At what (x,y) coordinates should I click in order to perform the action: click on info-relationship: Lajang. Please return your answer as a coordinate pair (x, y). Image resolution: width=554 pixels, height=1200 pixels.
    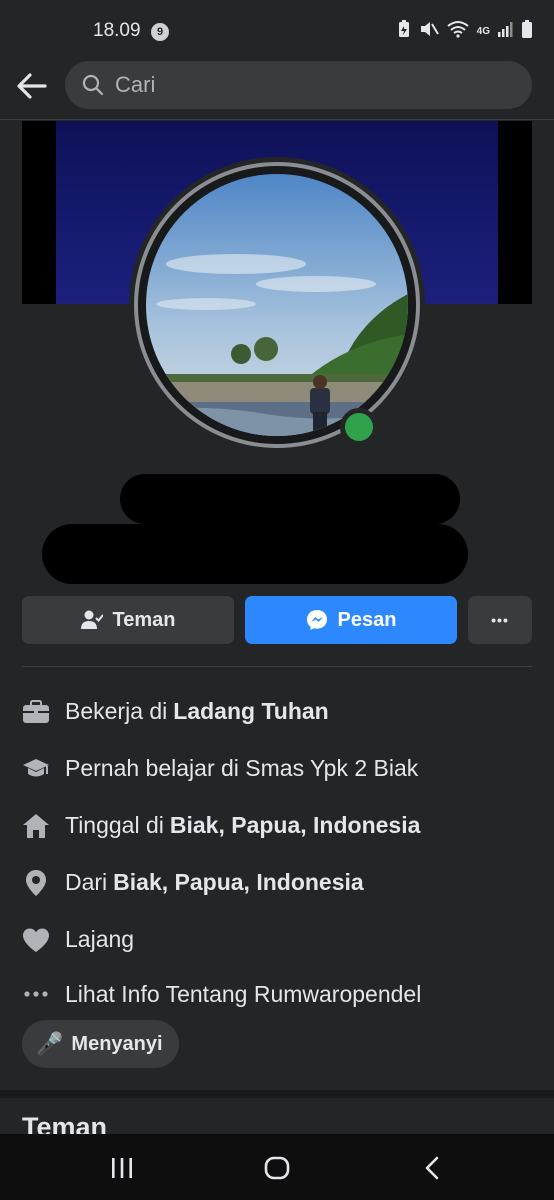
    Looking at the image, I should click on (277, 939).